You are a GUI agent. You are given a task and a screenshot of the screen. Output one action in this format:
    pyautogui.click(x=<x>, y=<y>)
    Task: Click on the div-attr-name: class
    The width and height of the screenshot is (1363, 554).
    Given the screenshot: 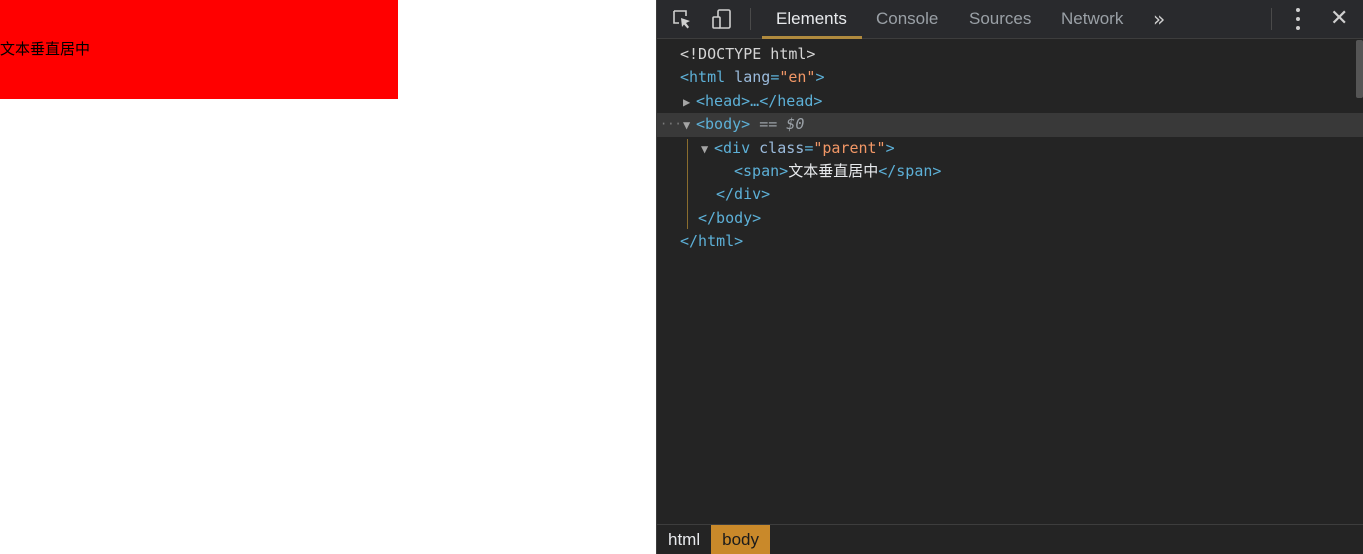 What is the action you would take?
    pyautogui.click(x=777, y=147)
    